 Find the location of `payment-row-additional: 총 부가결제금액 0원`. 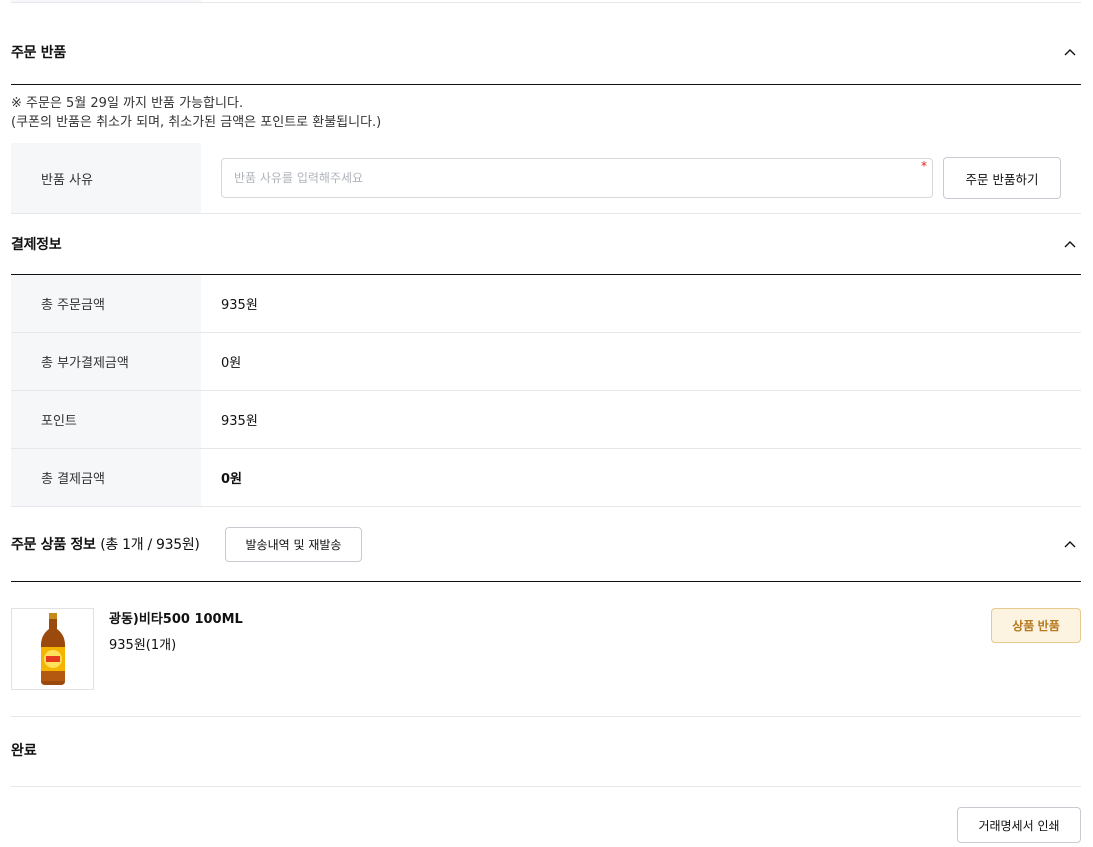

payment-row-additional: 총 부가결제금액 0원 is located at coordinates (546, 362).